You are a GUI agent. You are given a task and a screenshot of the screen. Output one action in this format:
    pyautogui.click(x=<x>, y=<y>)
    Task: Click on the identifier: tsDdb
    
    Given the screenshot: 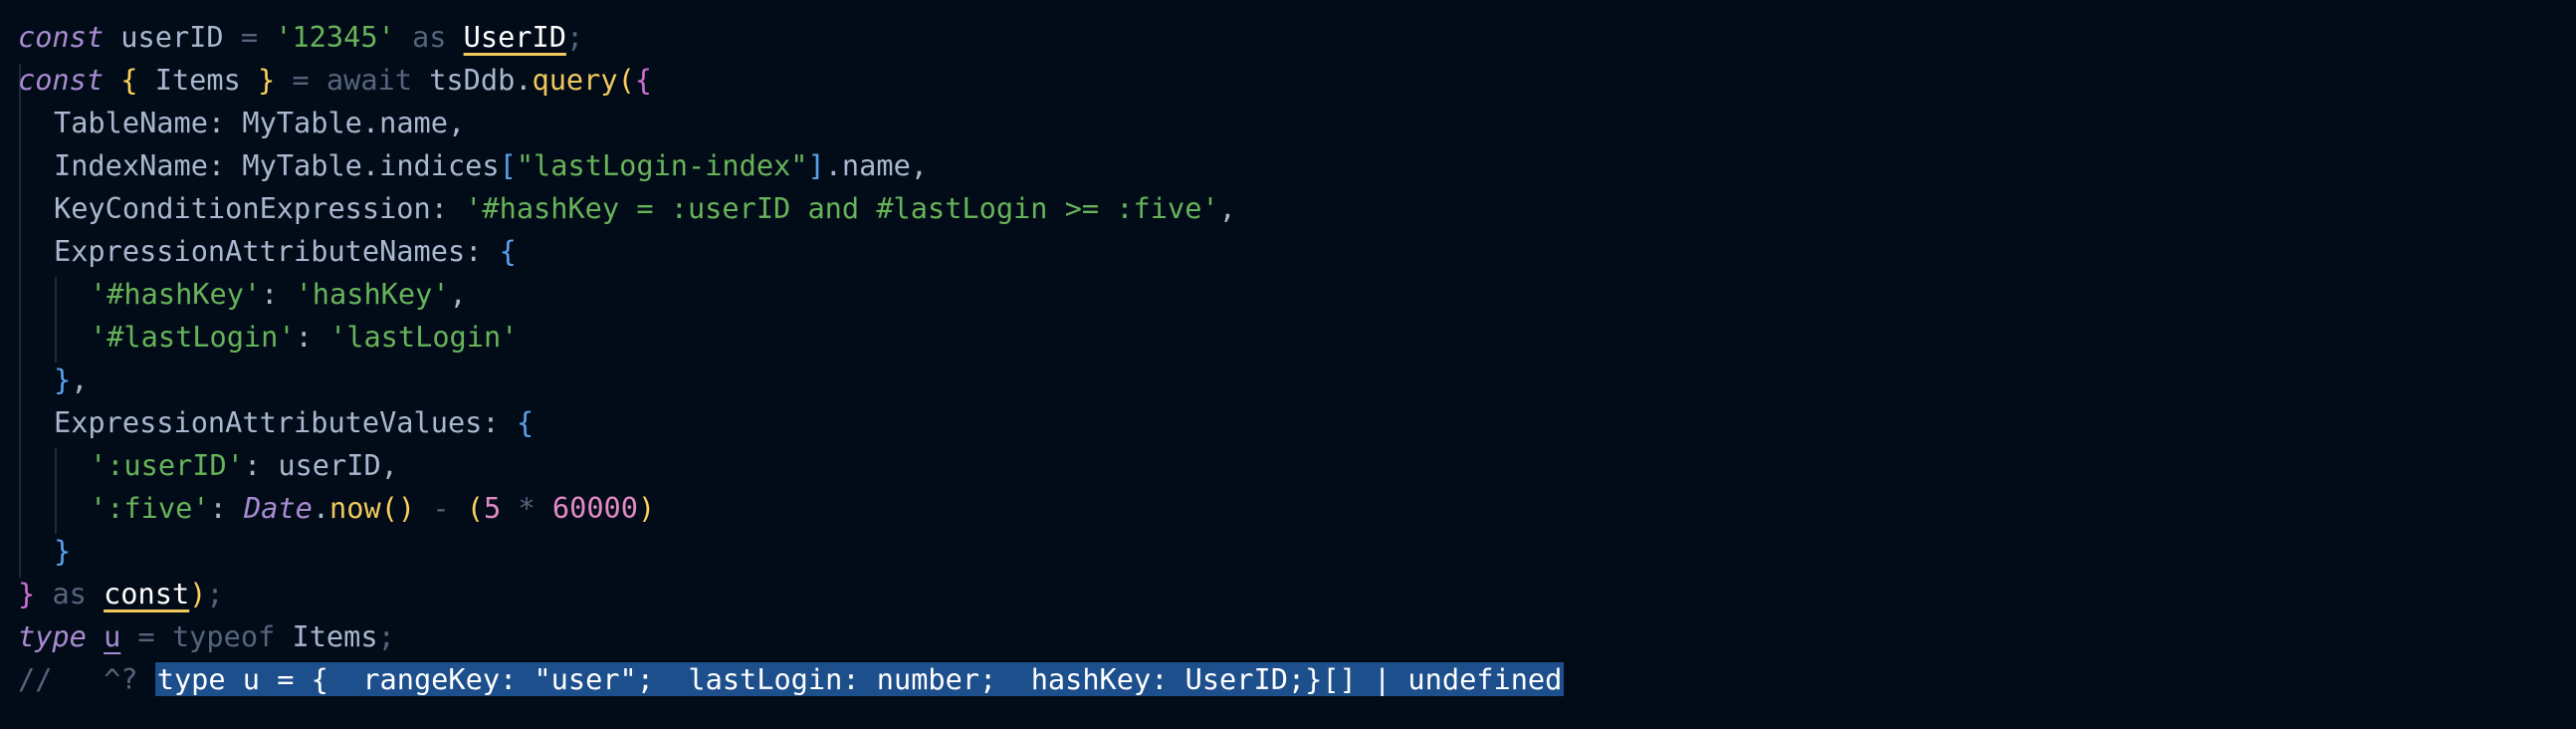 What is the action you would take?
    pyautogui.click(x=472, y=80)
    